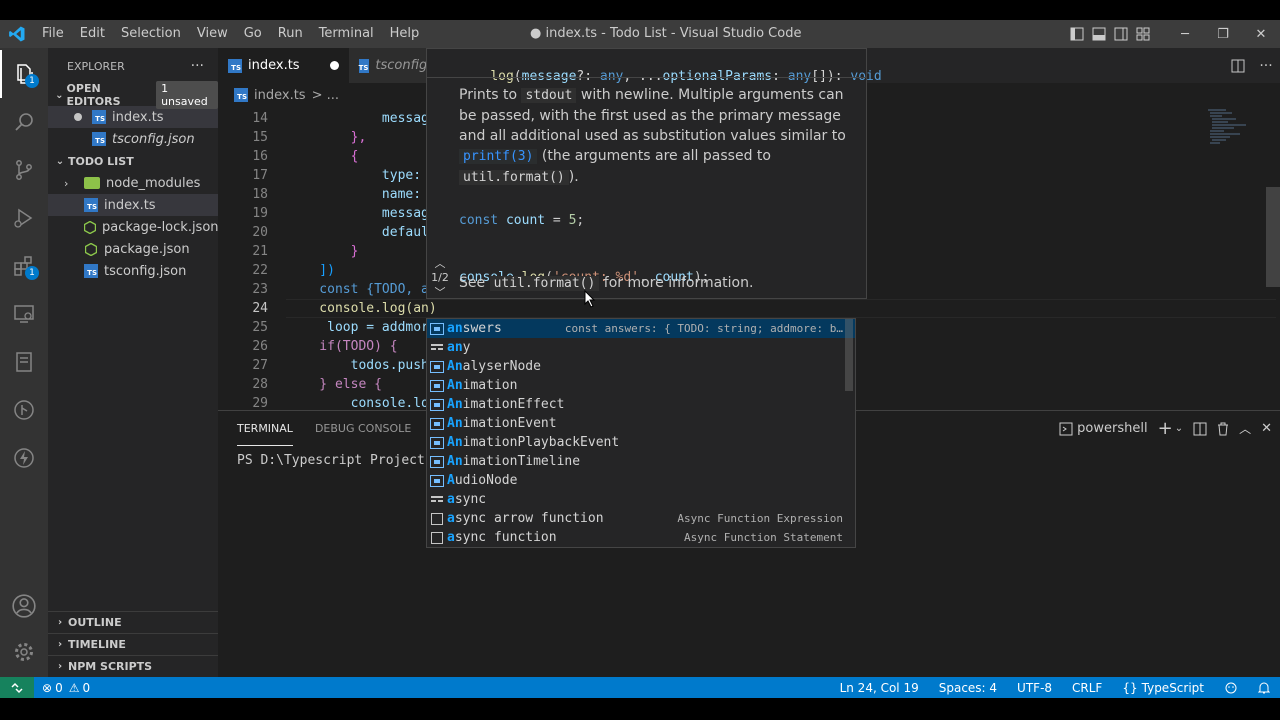  I want to click on menu-terminal: Terminal, so click(346, 34).